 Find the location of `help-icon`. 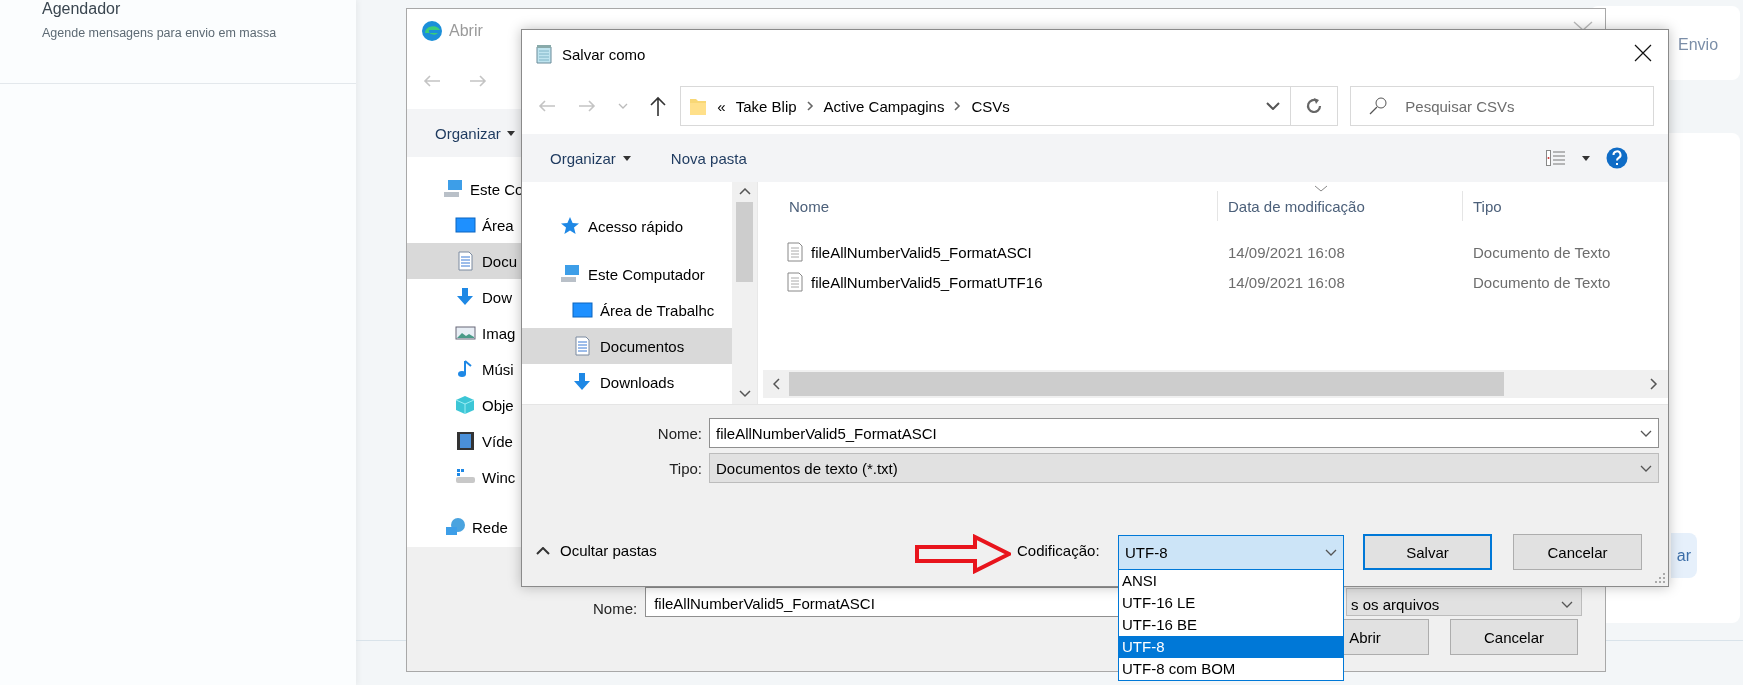

help-icon is located at coordinates (1617, 158).